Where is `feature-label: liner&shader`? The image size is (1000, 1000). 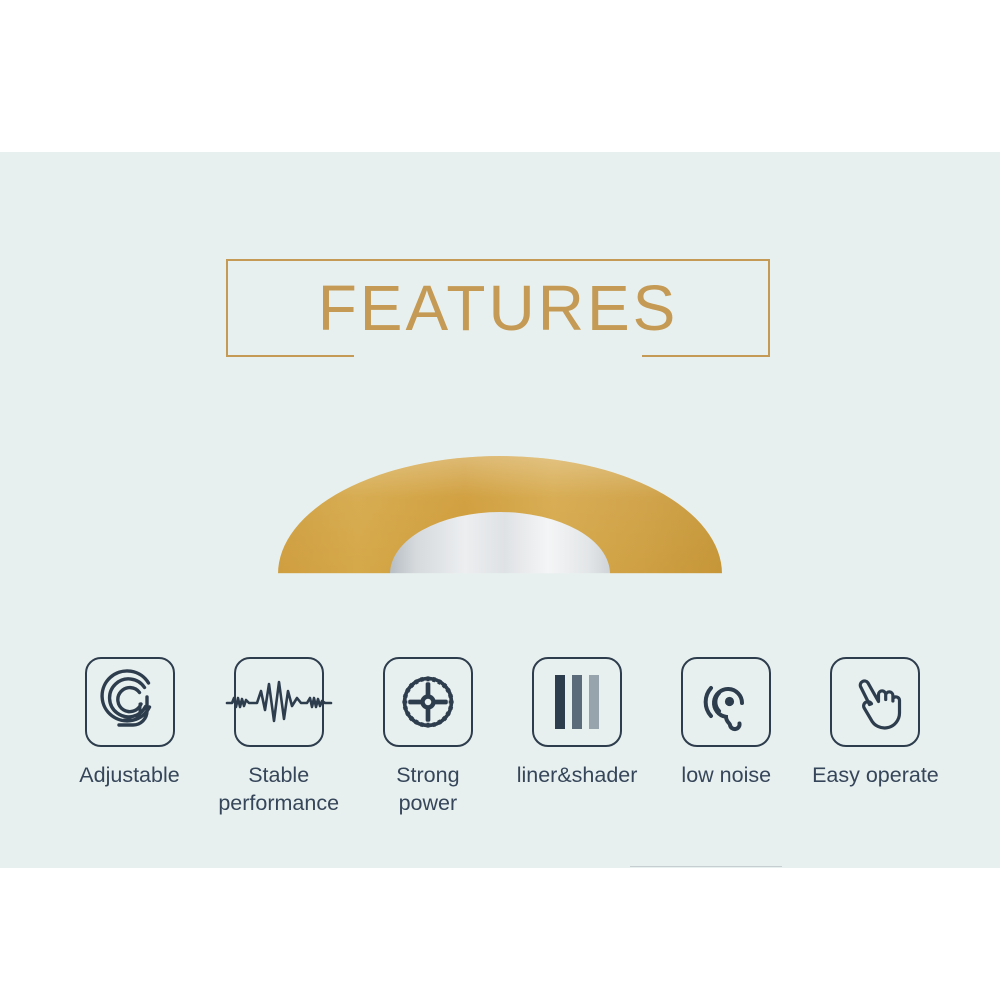 feature-label: liner&shader is located at coordinates (577, 775).